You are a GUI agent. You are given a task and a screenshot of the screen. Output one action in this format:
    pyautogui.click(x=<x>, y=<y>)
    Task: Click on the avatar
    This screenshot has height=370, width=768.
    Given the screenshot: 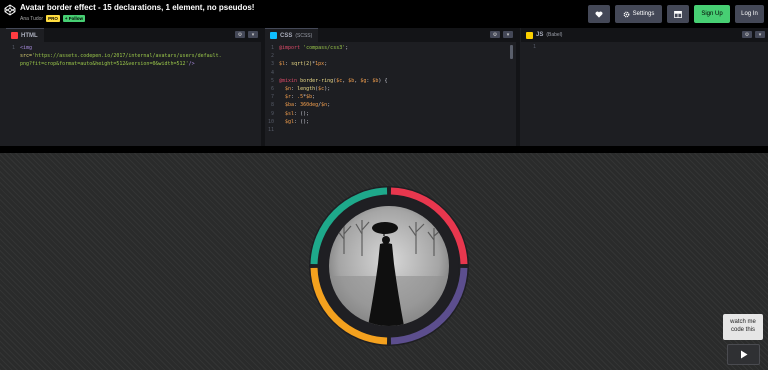 What is the action you would take?
    pyautogui.click(x=389, y=266)
    